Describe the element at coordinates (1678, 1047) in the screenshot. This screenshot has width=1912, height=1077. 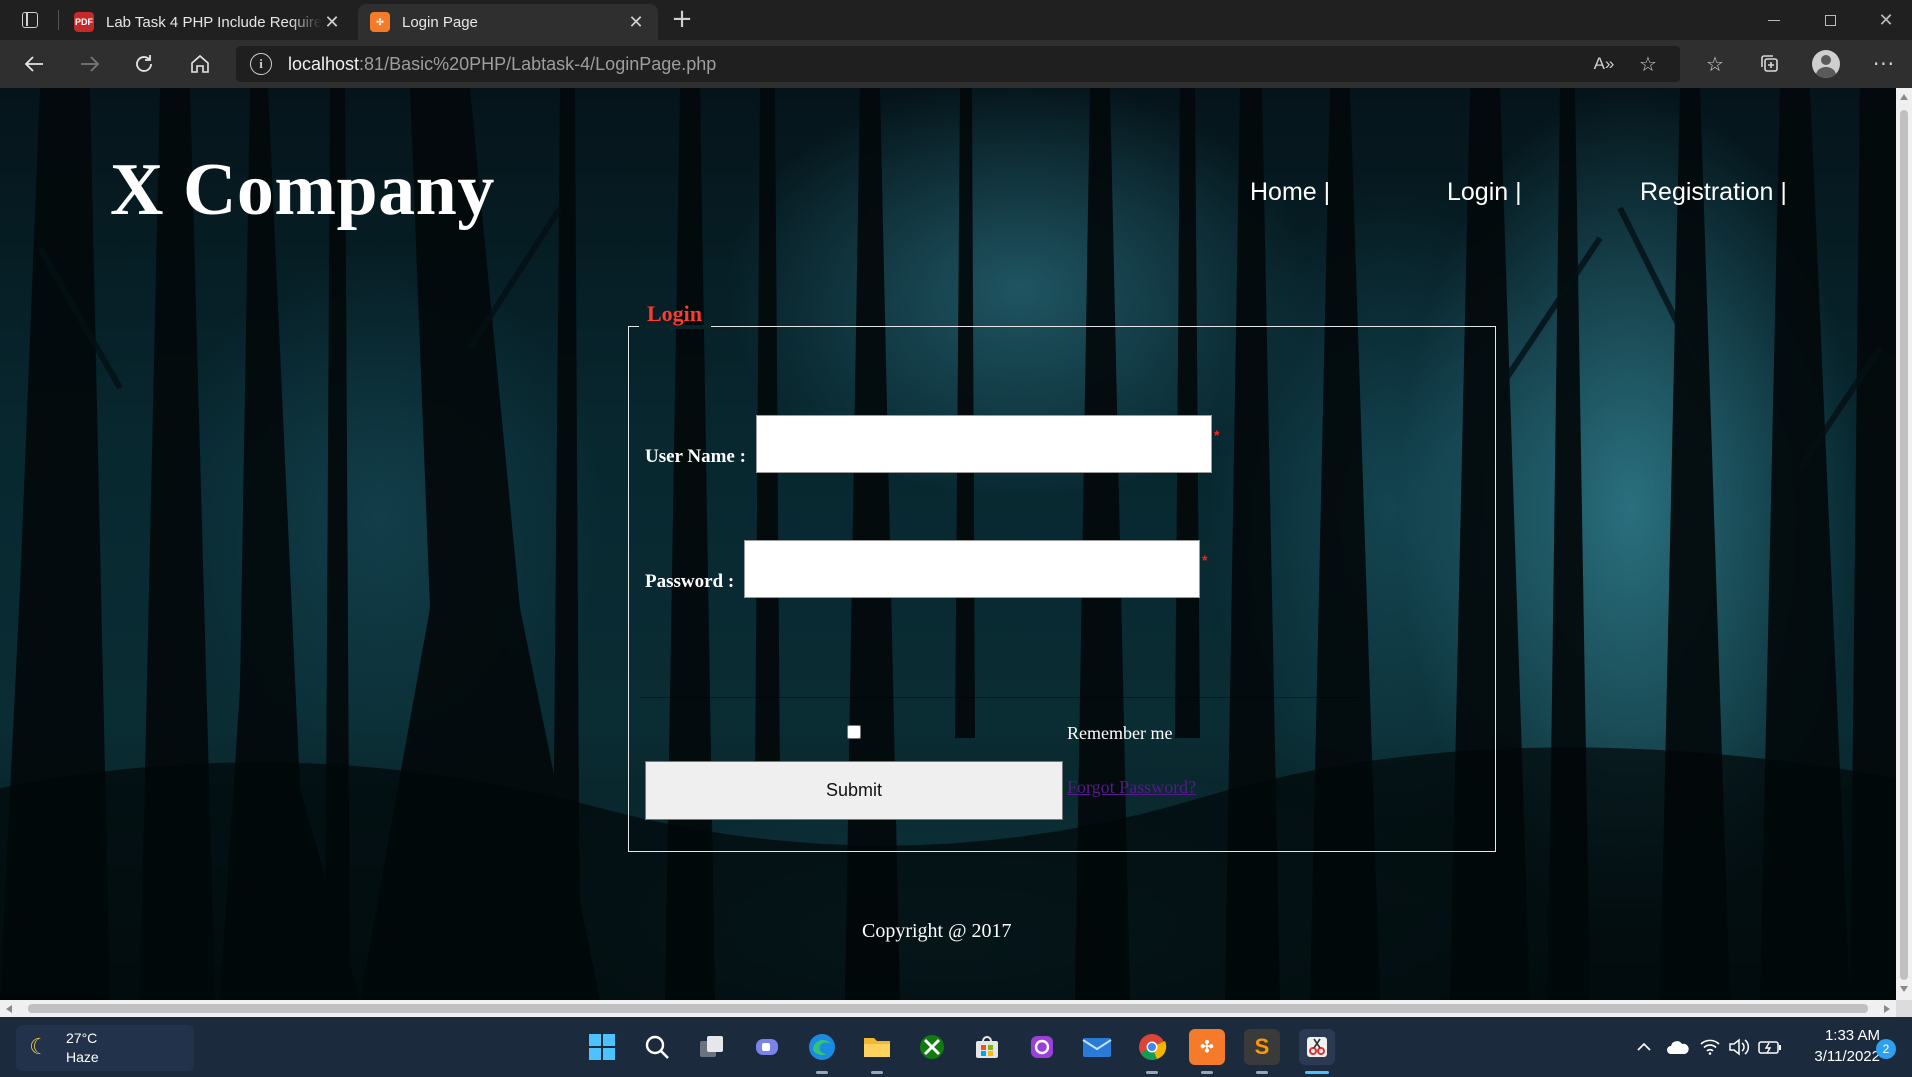
I see `onedrive-icon` at that location.